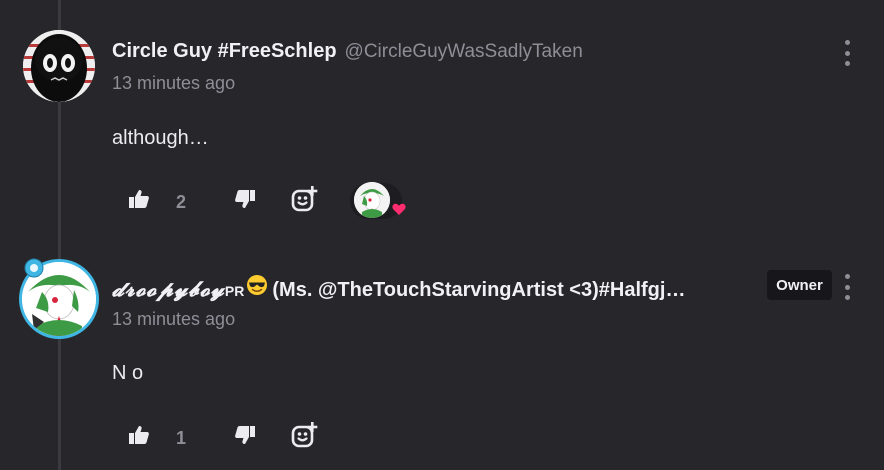  What do you see at coordinates (168, 289) in the screenshot?
I see `author-name: 𝓭𝓻𝓸𝓸𝓹𝔂𝓫𝓸𝔂` at bounding box center [168, 289].